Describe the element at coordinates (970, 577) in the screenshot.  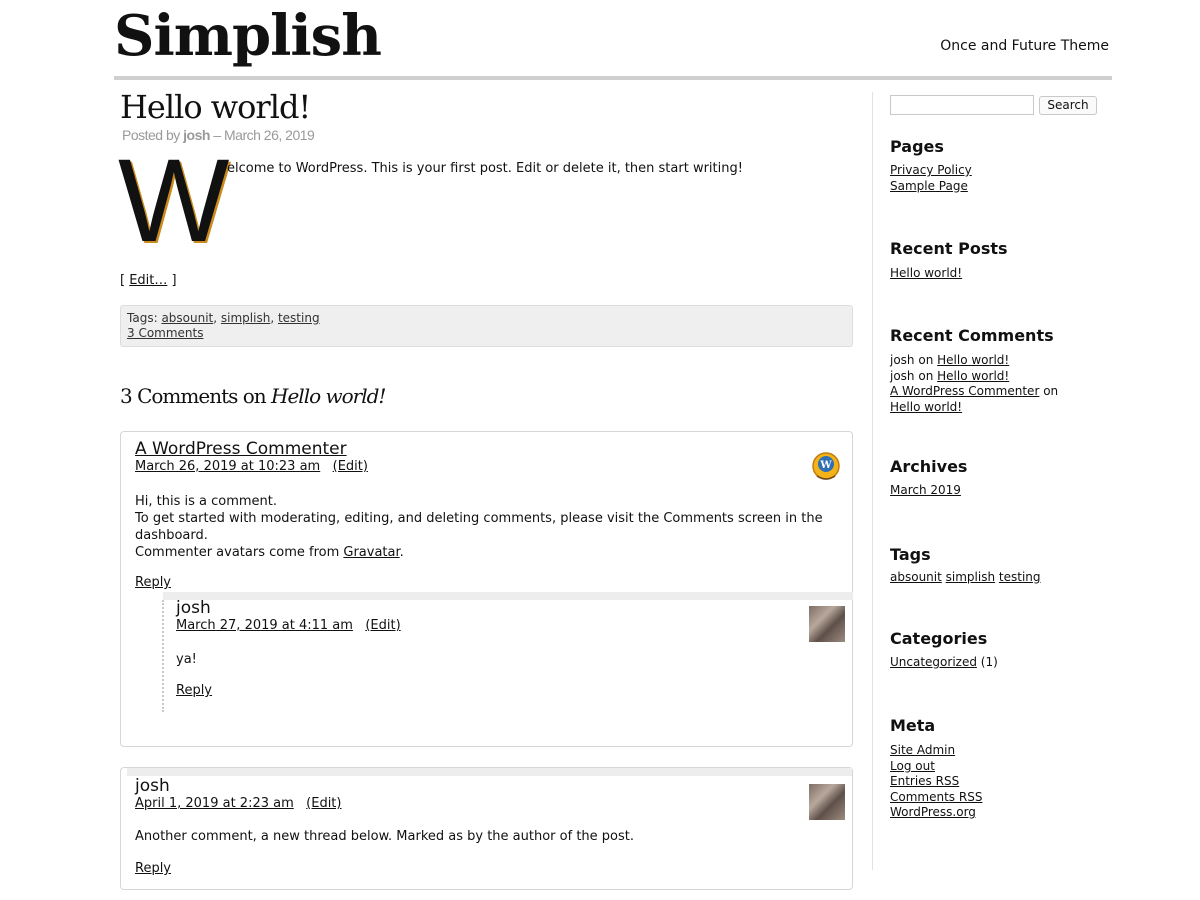
I see `tag-cloud-link-simplish: simplish` at that location.